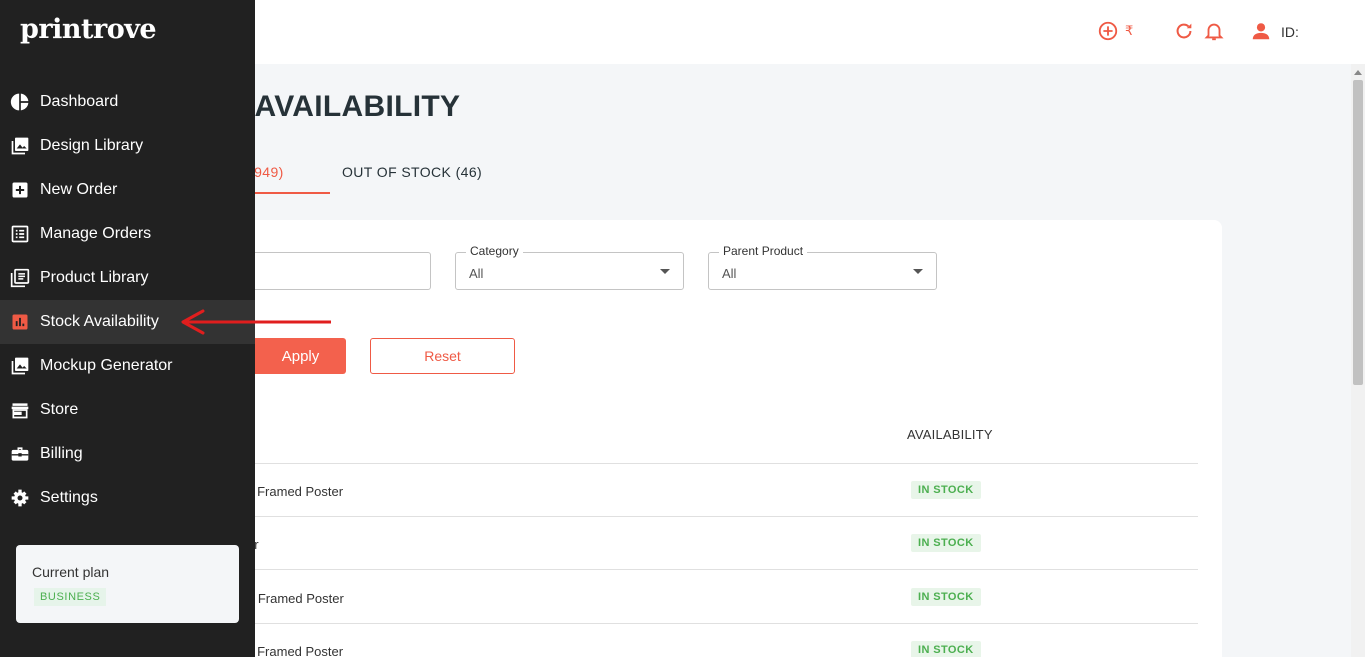  What do you see at coordinates (1358, 72) in the screenshot?
I see `scroll-up-icon` at bounding box center [1358, 72].